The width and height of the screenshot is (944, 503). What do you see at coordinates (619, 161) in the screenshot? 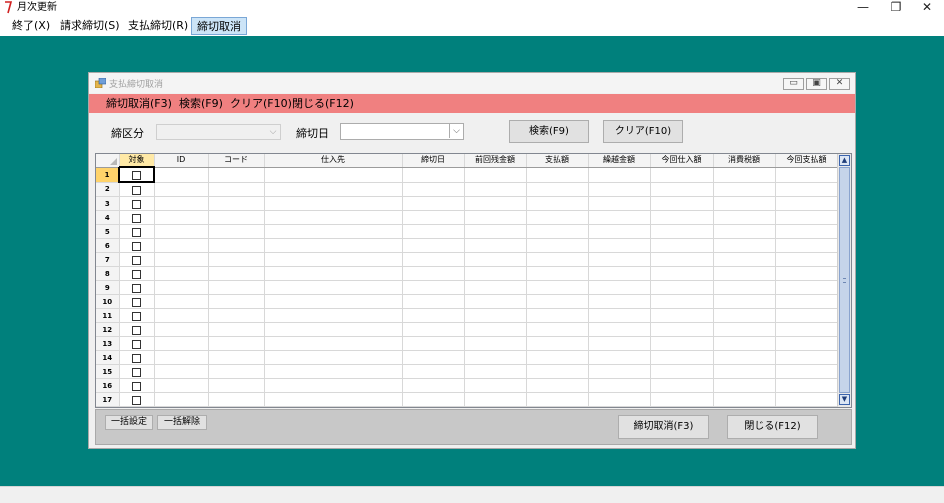
I see `col-header-carryover: 繰越金額` at bounding box center [619, 161].